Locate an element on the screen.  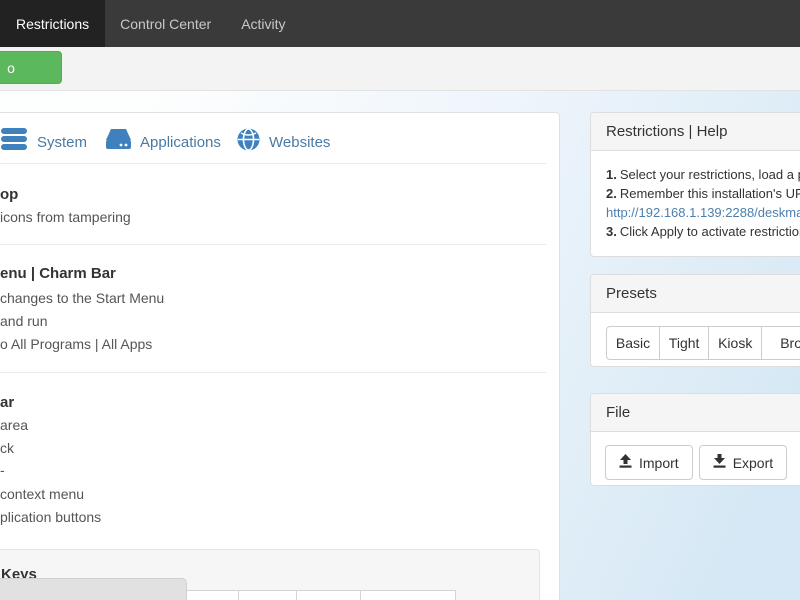
presets-panel: Presets Basic Tight Kiosk Bro is located at coordinates (695, 320).